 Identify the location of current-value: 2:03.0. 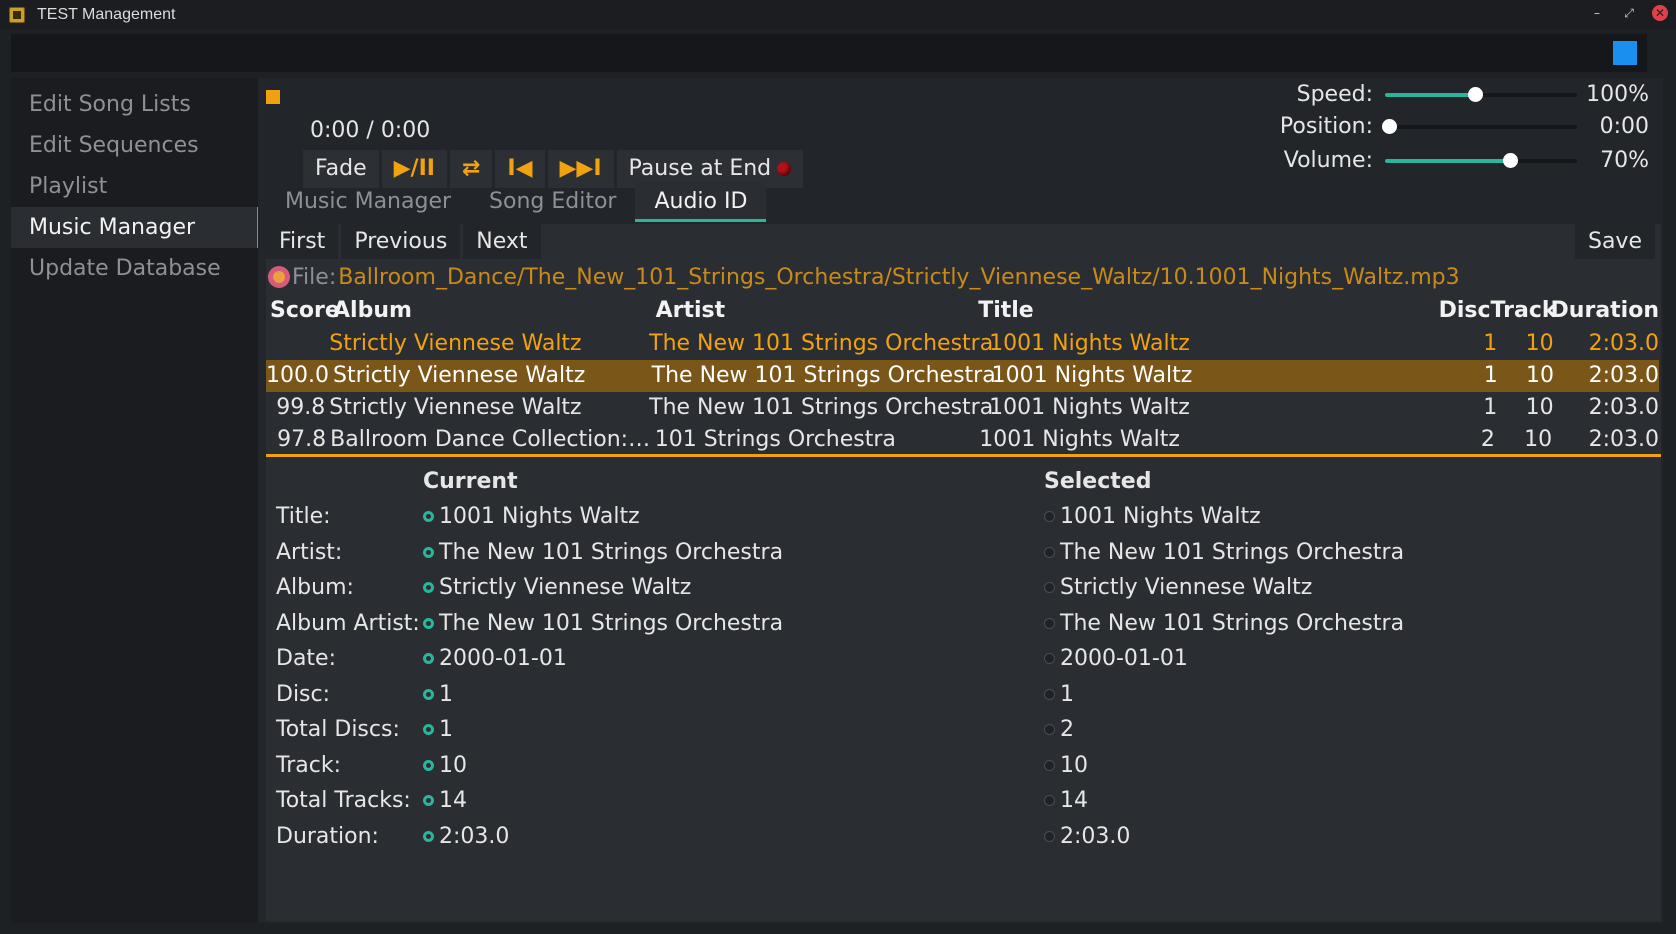
(733, 837).